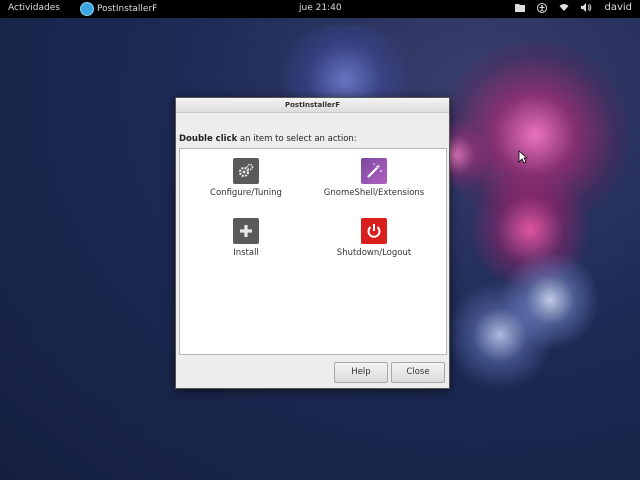 Image resolution: width=640 pixels, height=480 pixels. What do you see at coordinates (573, 7) in the screenshot?
I see `status-area: david` at bounding box center [573, 7].